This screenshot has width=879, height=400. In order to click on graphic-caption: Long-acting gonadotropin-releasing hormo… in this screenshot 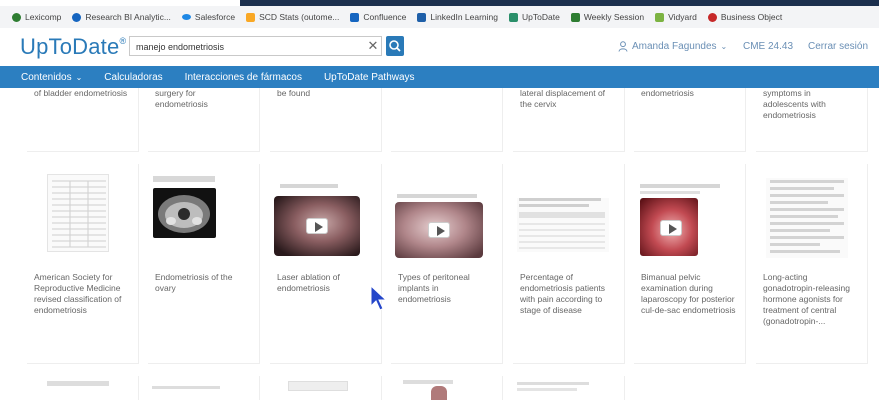, I will do `click(806, 299)`.